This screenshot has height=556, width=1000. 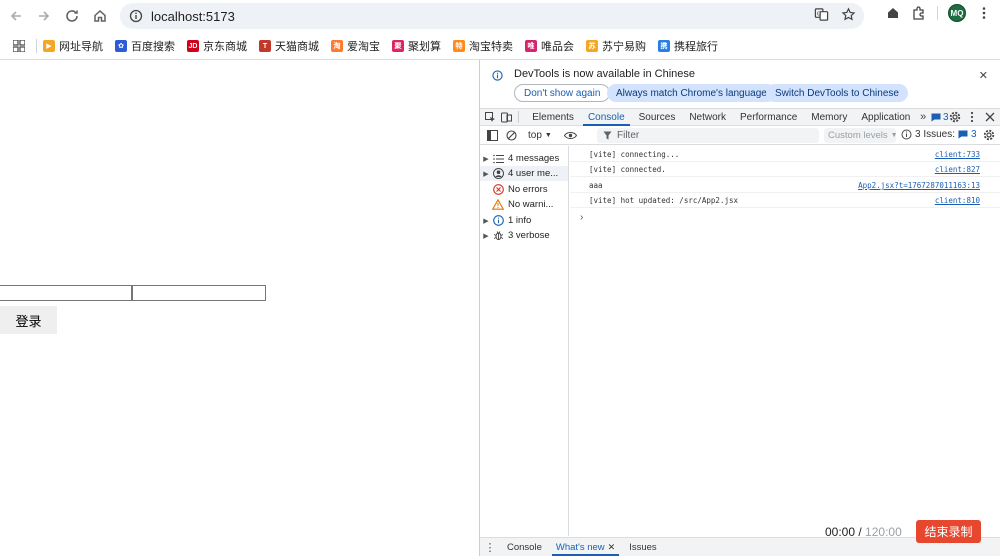 What do you see at coordinates (44, 16) in the screenshot?
I see `forward-icon` at bounding box center [44, 16].